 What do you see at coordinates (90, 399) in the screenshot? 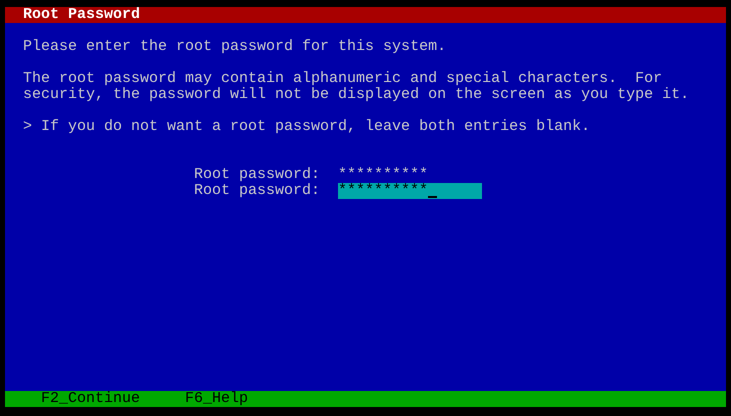
I see `function-key-hint: F2_Continue` at bounding box center [90, 399].